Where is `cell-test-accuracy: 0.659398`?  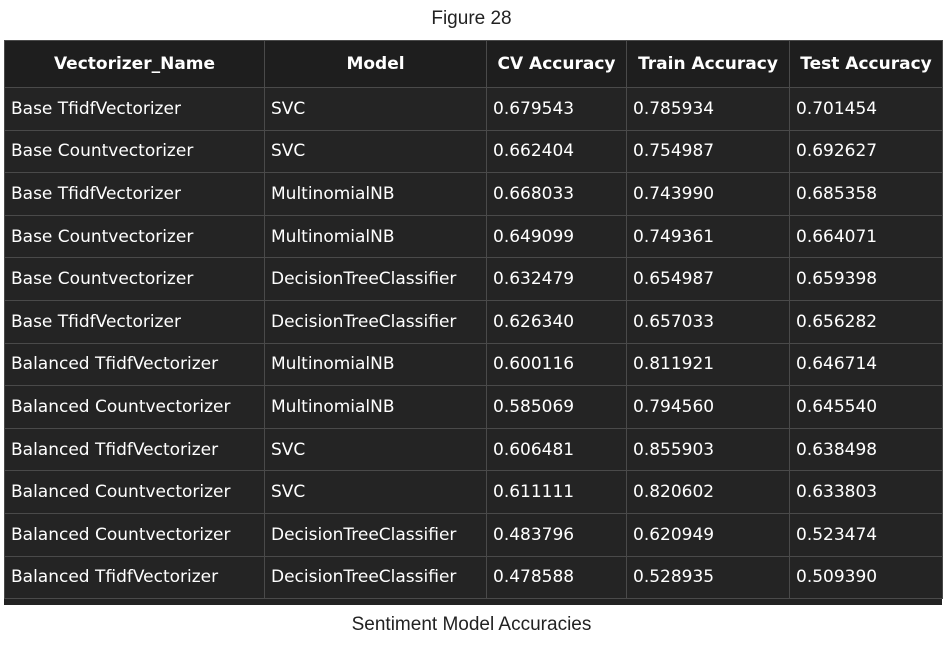
cell-test-accuracy: 0.659398 is located at coordinates (866, 279).